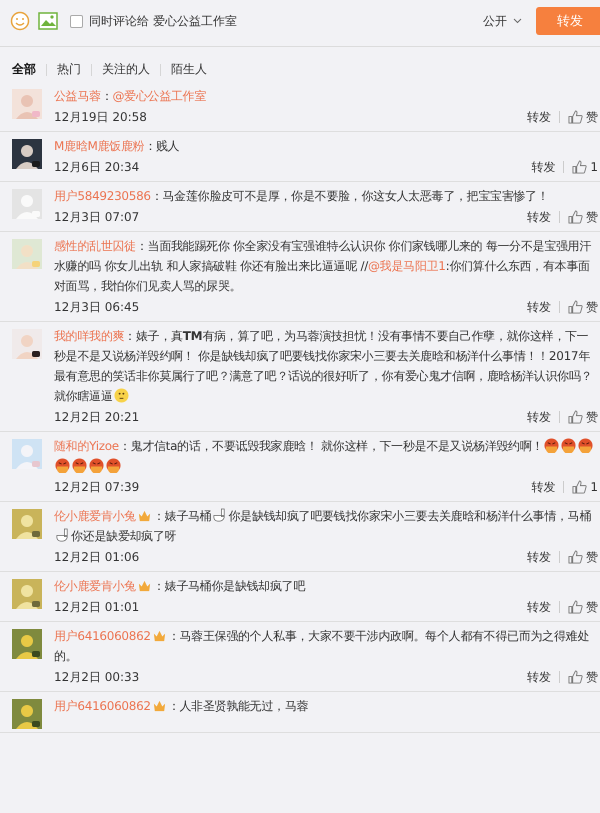  I want to click on comment-text: 感性的乱世囚徒：当面我能踢死你 你全家没有宝强谁特么认识你 你们家钱哪儿来的 每一分不是宝强用汗水赚的吗 你女儿出轨 和人家搞破鞋 你还有脸出来比逼逼呢 //@我是马阳卫1:你们算什么东西，有本事面对面骂，我怕你们见卖人骂的尿哭。, so click(323, 266).